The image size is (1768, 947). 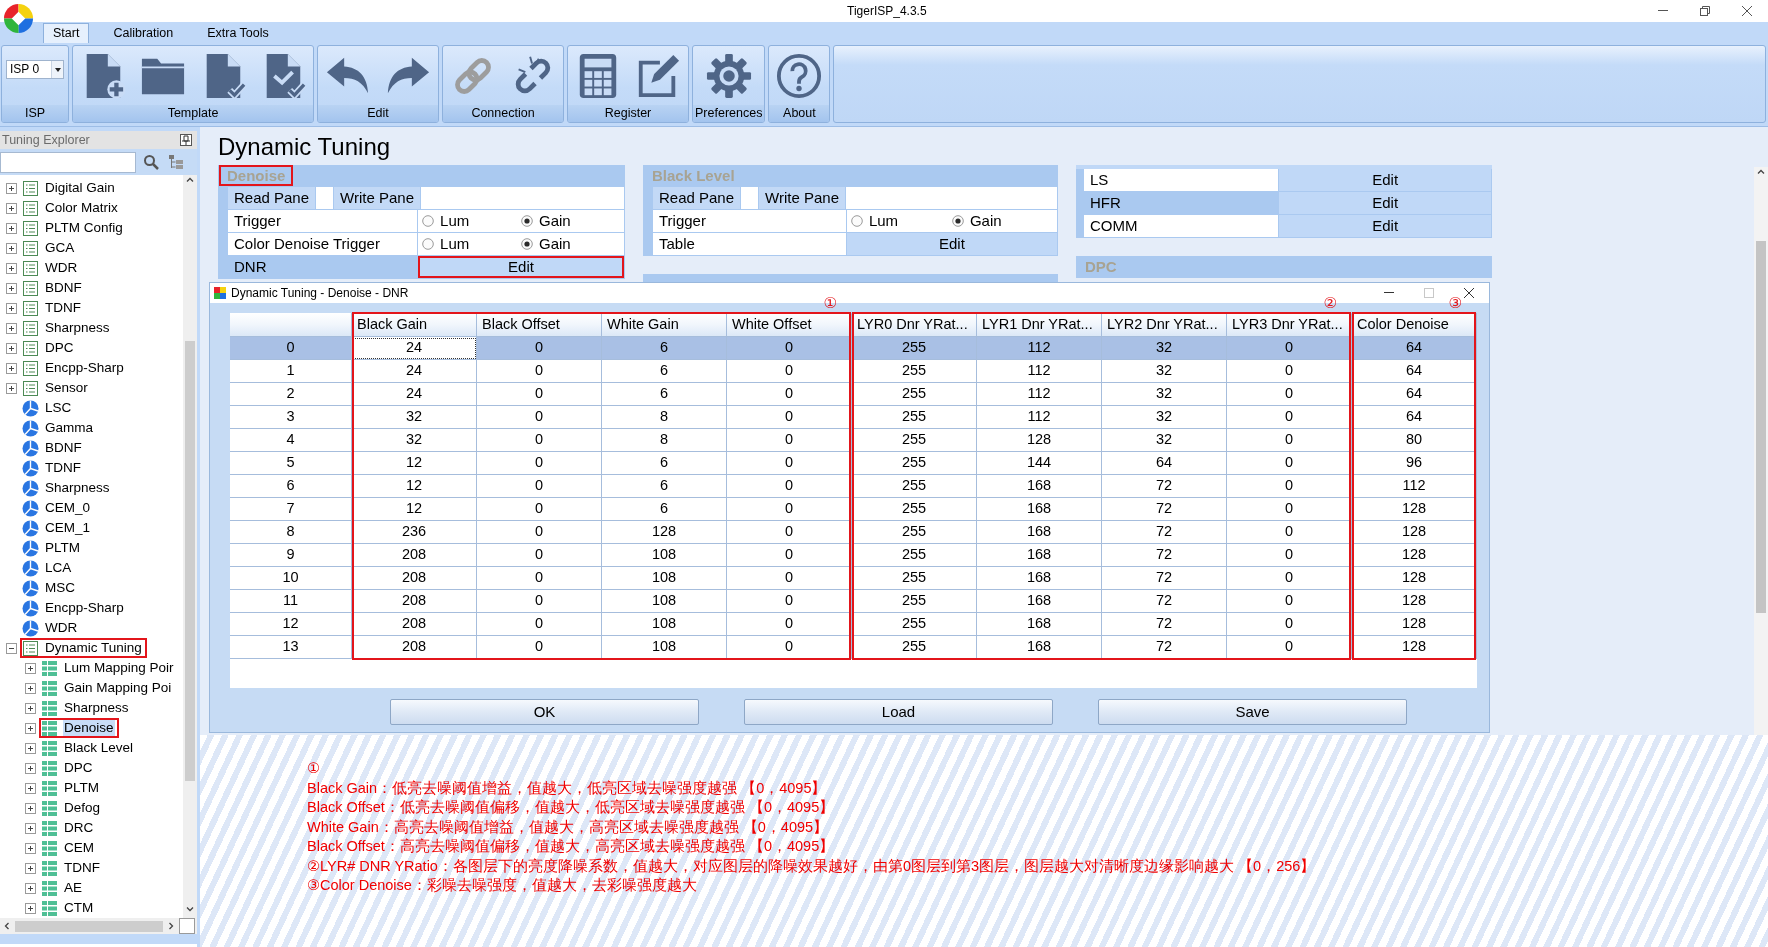 What do you see at coordinates (59, 428) in the screenshot?
I see `tree-item: Gamma` at bounding box center [59, 428].